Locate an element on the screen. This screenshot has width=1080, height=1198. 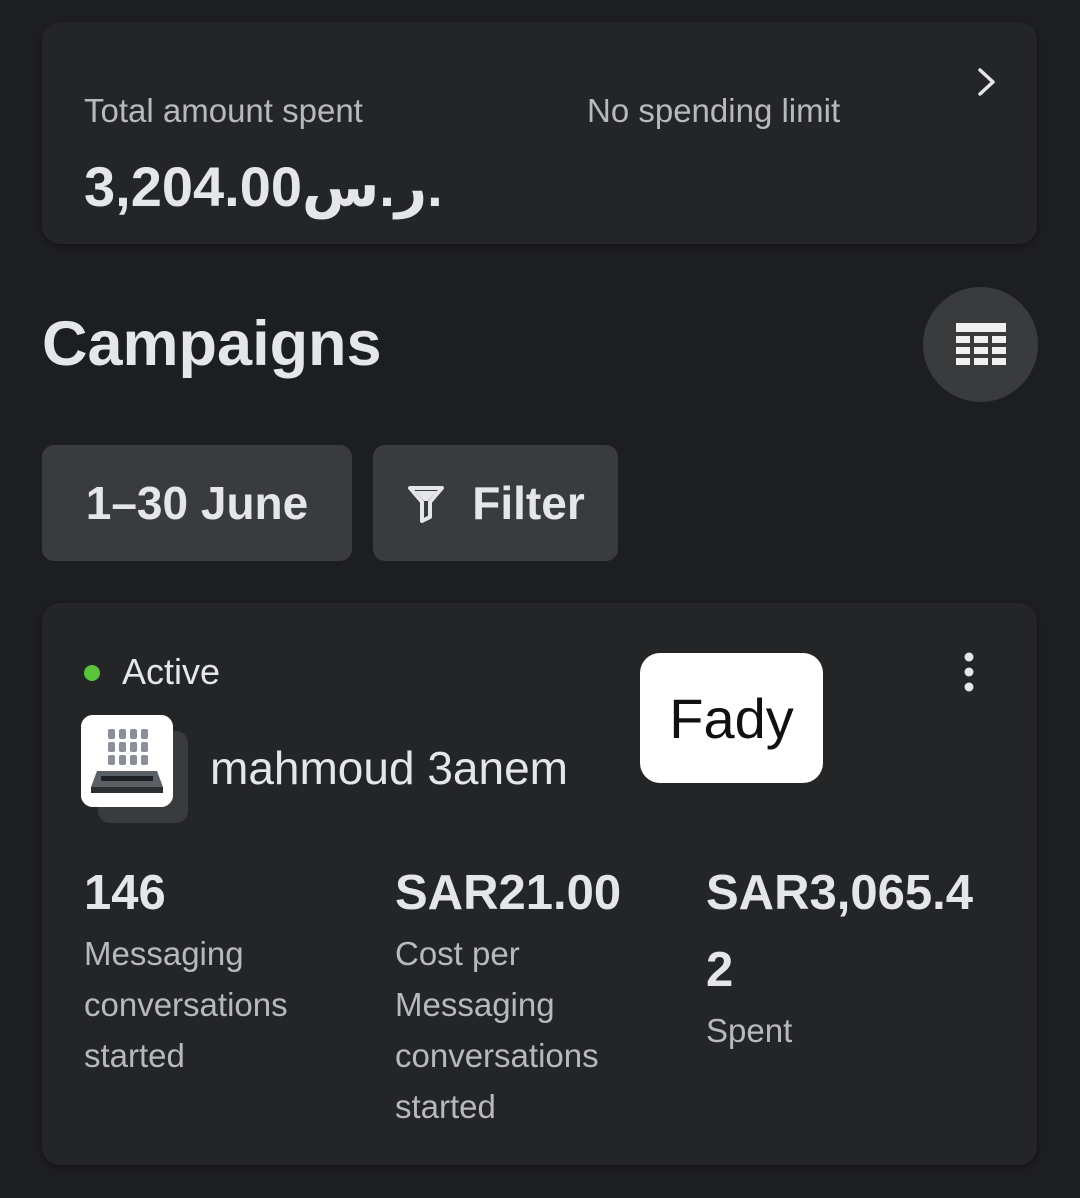
metric-spent: SAR3,065.42 Spent is located at coordinates (849, 955).